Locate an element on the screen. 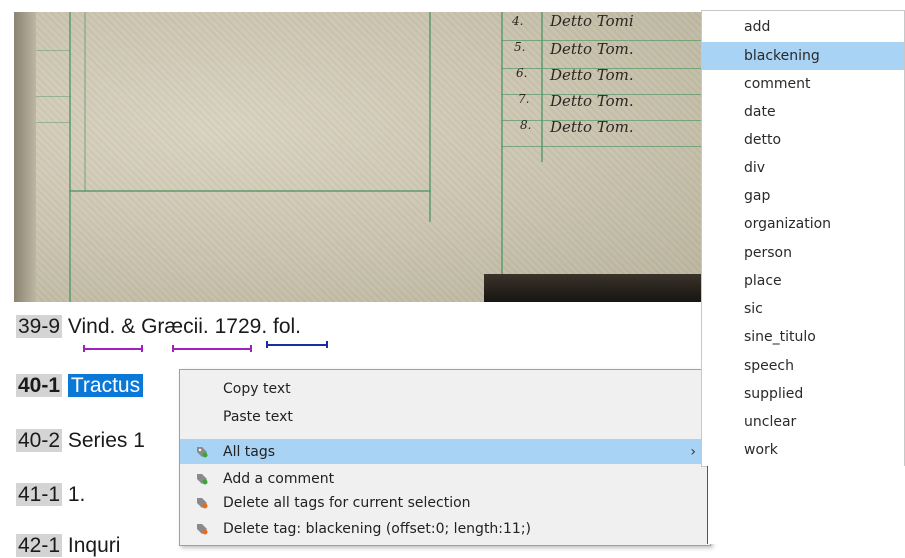 This screenshot has width=905, height=558. add-comment-menu-item: Add a comment is located at coordinates (445, 478).